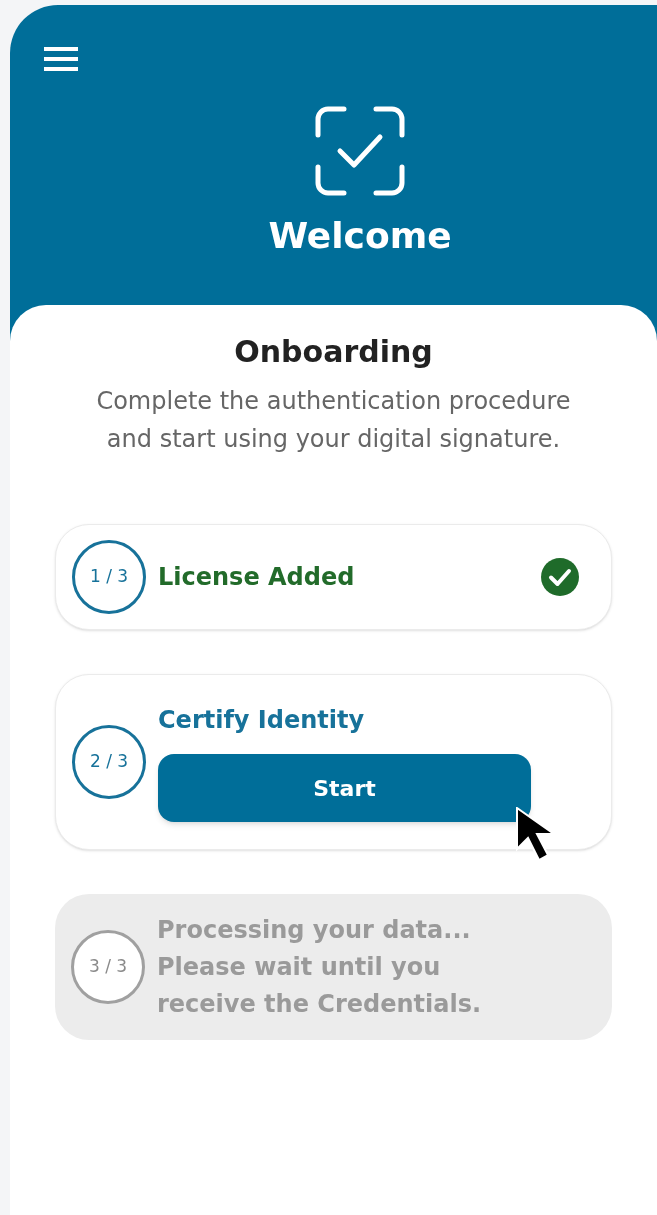 The image size is (657, 1215). I want to click on menu-icon, so click(61, 59).